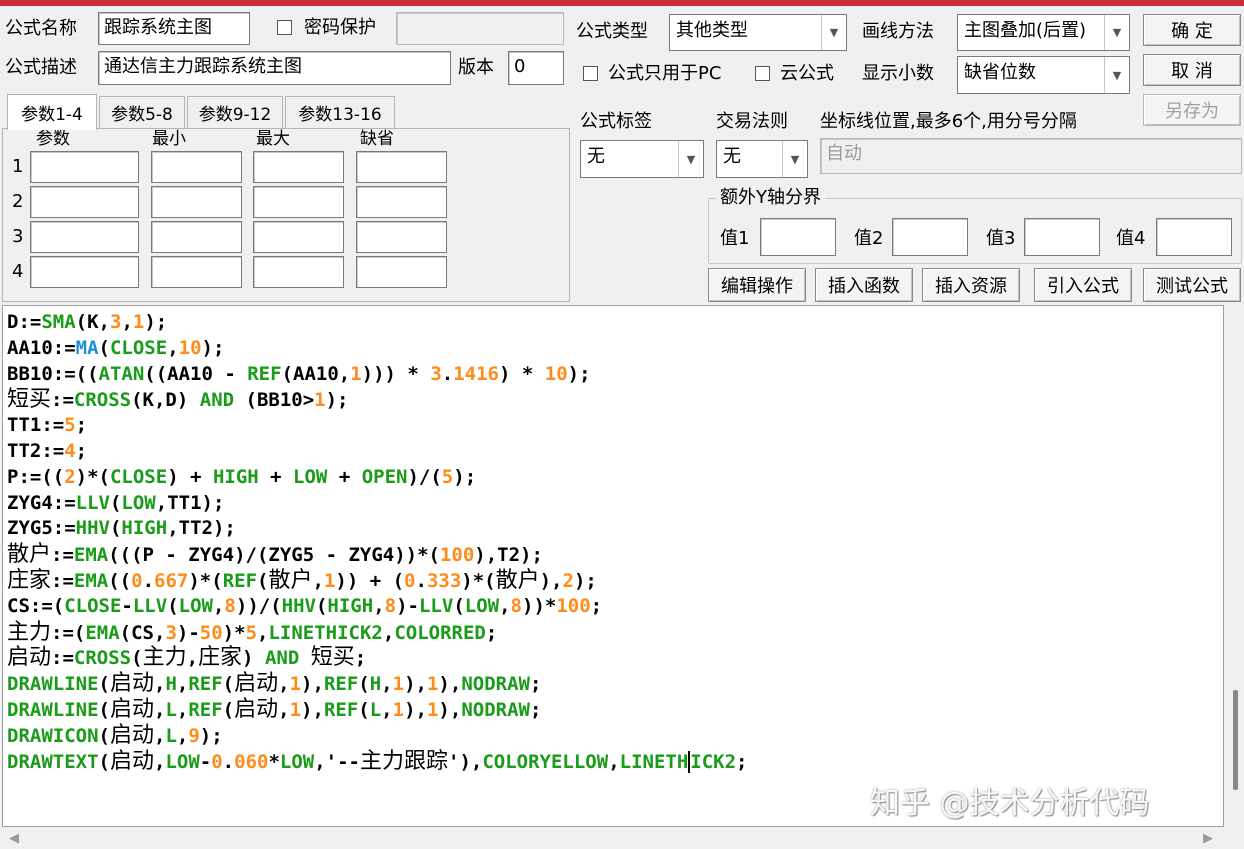 The image size is (1244, 849). Describe the element at coordinates (642, 159) in the screenshot. I see `formula-tag-select: 无 ▼` at that location.